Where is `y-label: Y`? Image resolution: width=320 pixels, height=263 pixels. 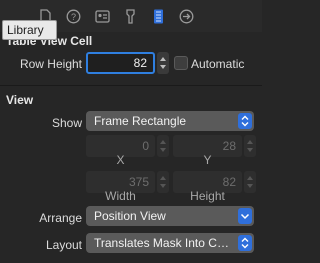 y-label: Y is located at coordinates (207, 160).